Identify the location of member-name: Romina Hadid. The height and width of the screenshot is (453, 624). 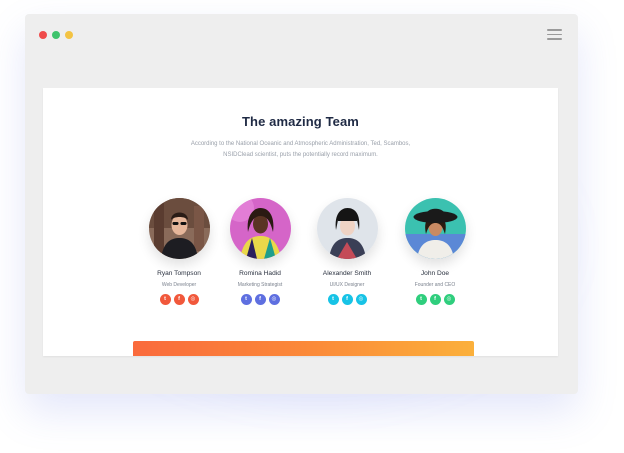
(260, 273).